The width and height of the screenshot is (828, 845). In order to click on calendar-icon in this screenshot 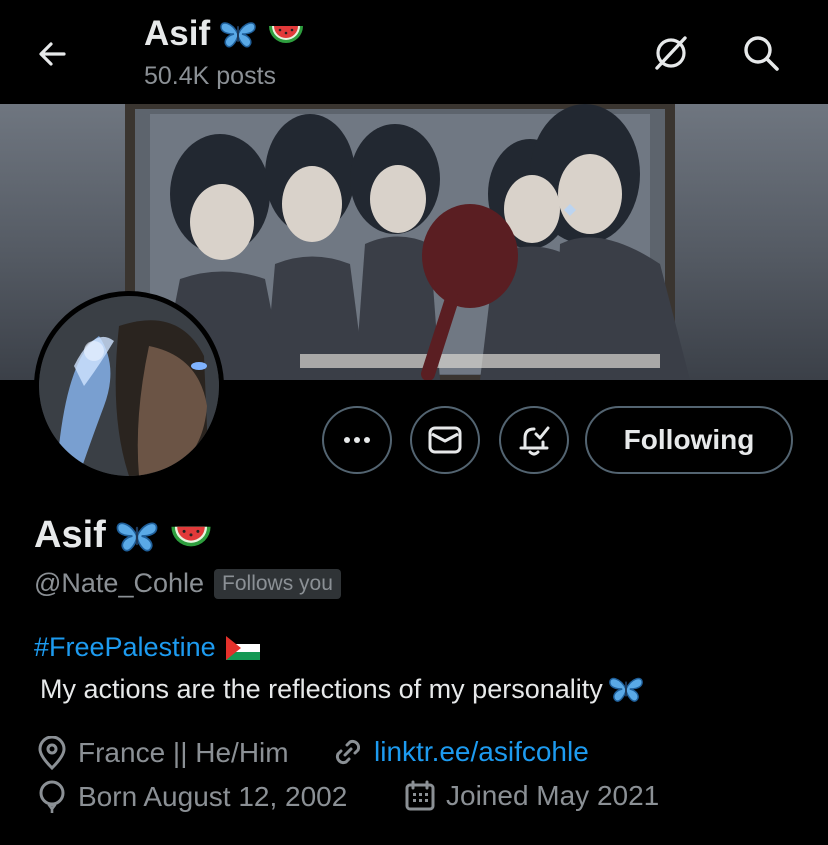, I will do `click(420, 795)`.